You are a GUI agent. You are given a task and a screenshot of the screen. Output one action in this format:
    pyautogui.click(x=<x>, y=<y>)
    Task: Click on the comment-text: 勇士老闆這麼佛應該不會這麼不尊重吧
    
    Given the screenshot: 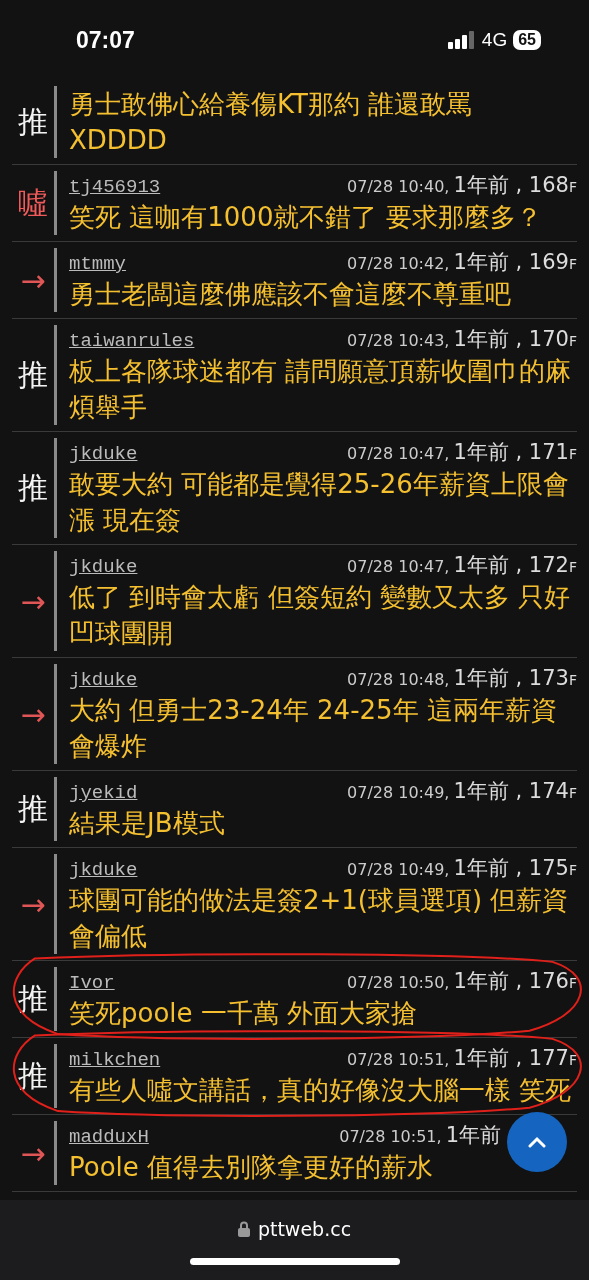 What is the action you would take?
    pyautogui.click(x=290, y=294)
    